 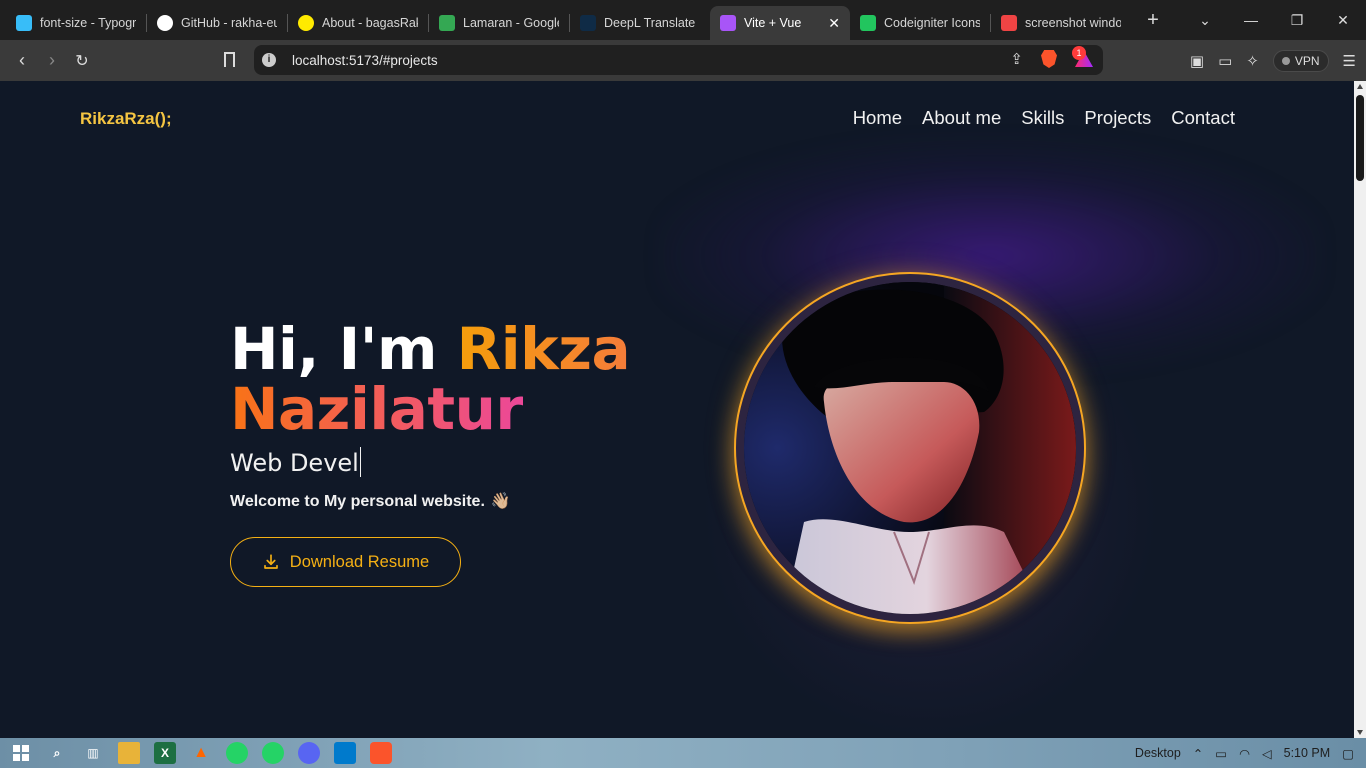 I want to click on nav-skills: Skills, so click(x=1042, y=118).